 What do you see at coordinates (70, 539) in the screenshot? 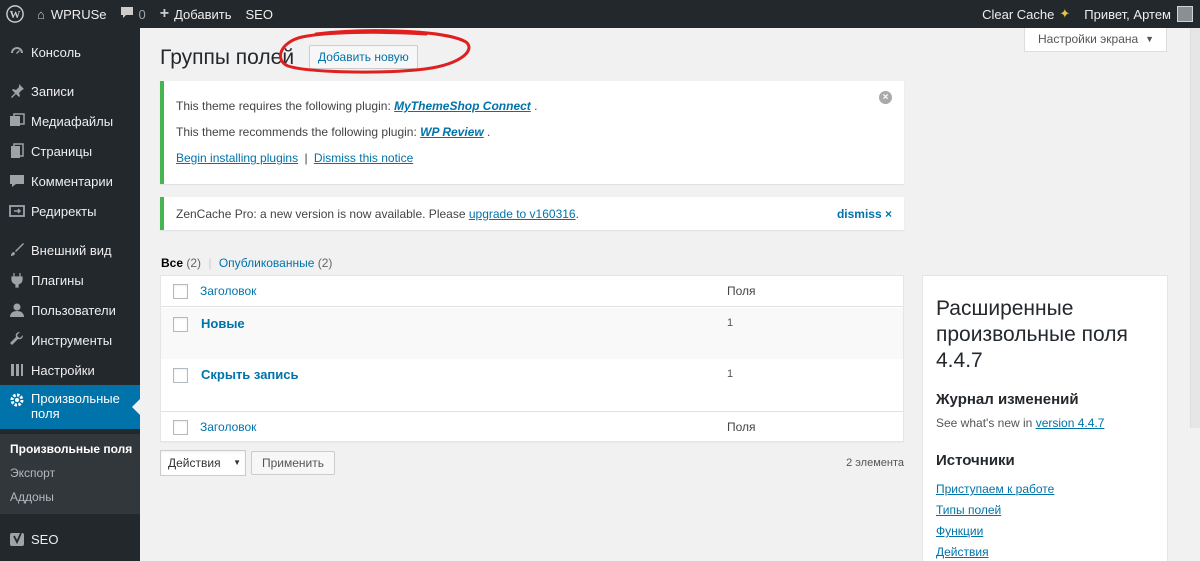
I see `sidebar-item-seo: SEO` at bounding box center [70, 539].